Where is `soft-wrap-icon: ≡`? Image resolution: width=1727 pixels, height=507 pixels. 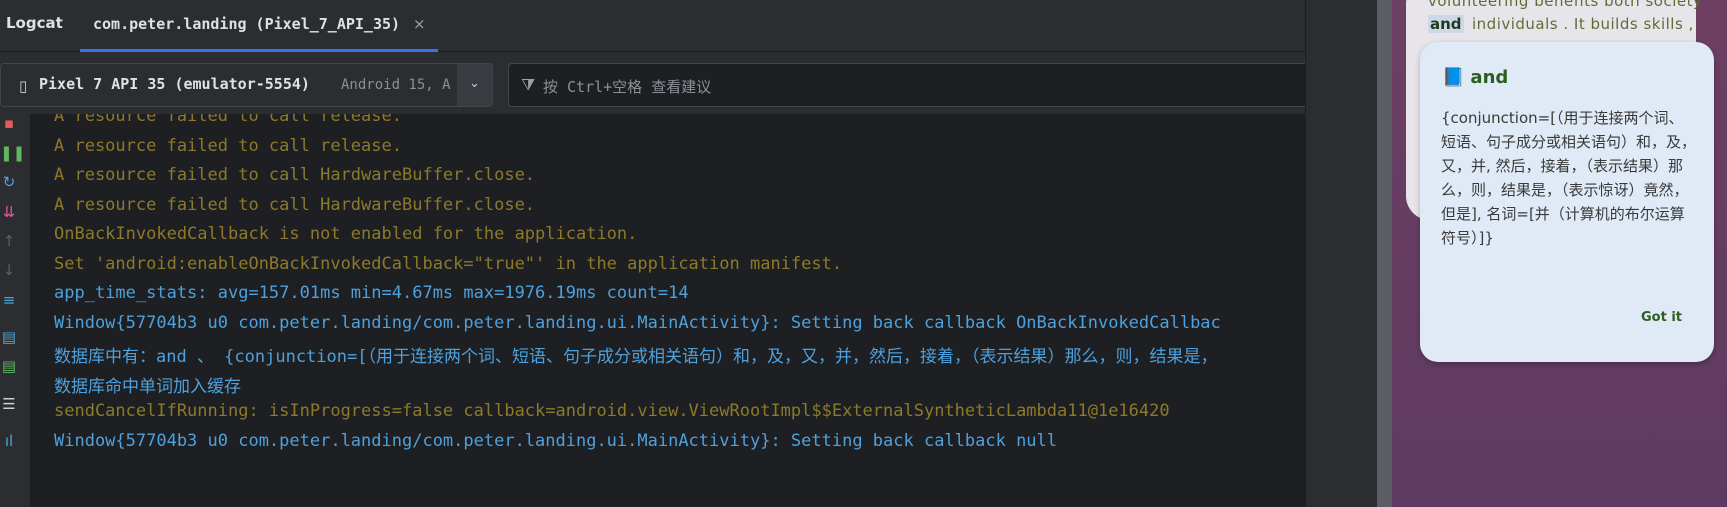 soft-wrap-icon: ≡ is located at coordinates (9, 300).